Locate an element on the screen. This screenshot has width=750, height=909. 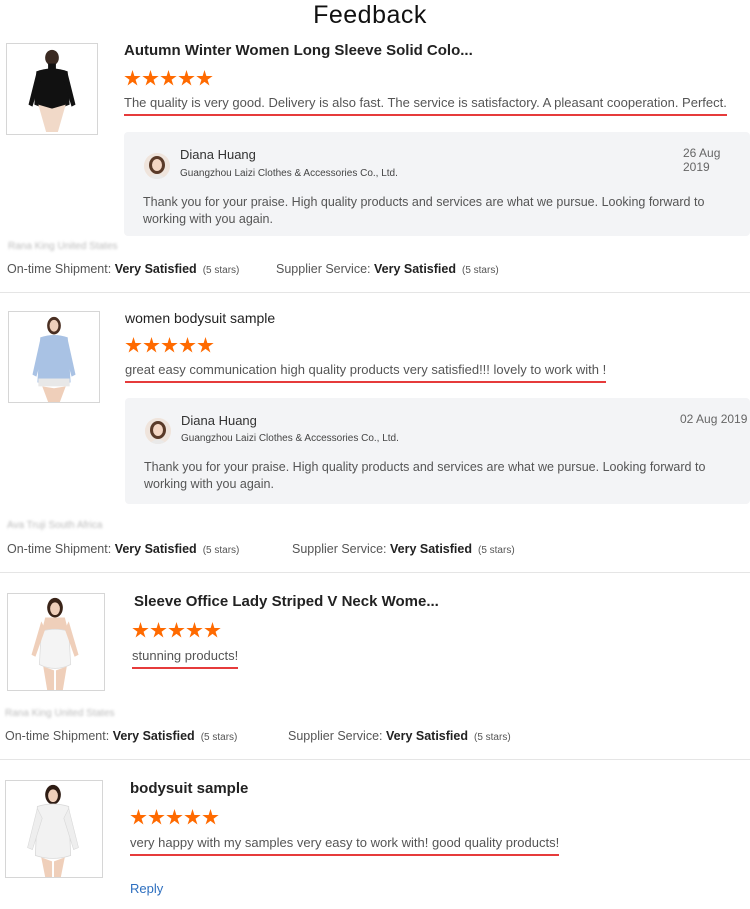
blue-shirt-bodysuit-image is located at coordinates (54, 357).